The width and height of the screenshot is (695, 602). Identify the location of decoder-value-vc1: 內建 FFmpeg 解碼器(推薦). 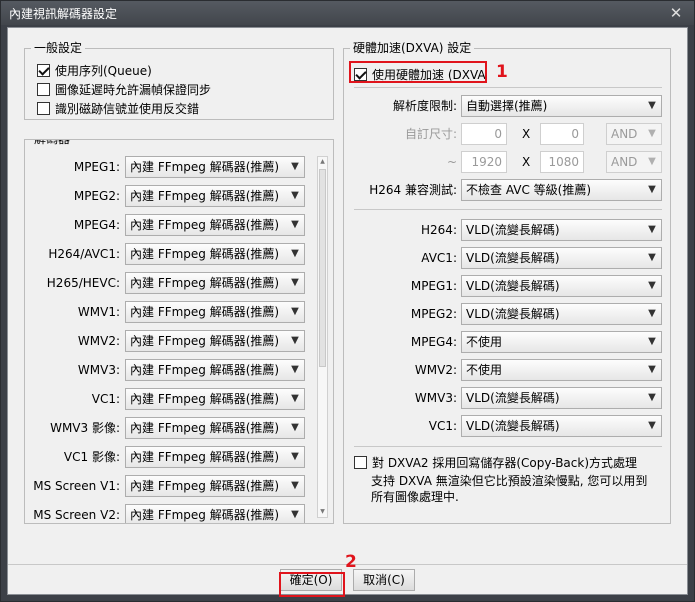
(205, 399).